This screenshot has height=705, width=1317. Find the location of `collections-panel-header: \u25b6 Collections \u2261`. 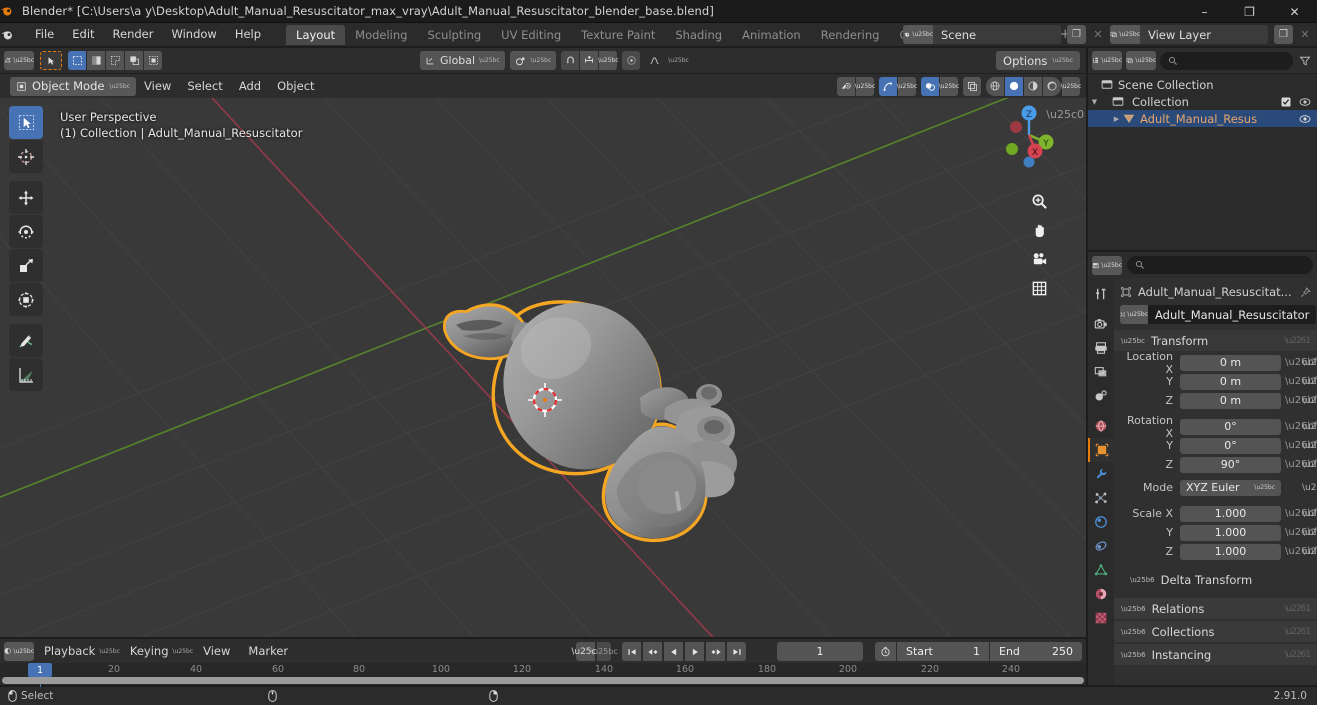

collections-panel-header: \u25b6 Collections \u2261 is located at coordinates (1215, 631).